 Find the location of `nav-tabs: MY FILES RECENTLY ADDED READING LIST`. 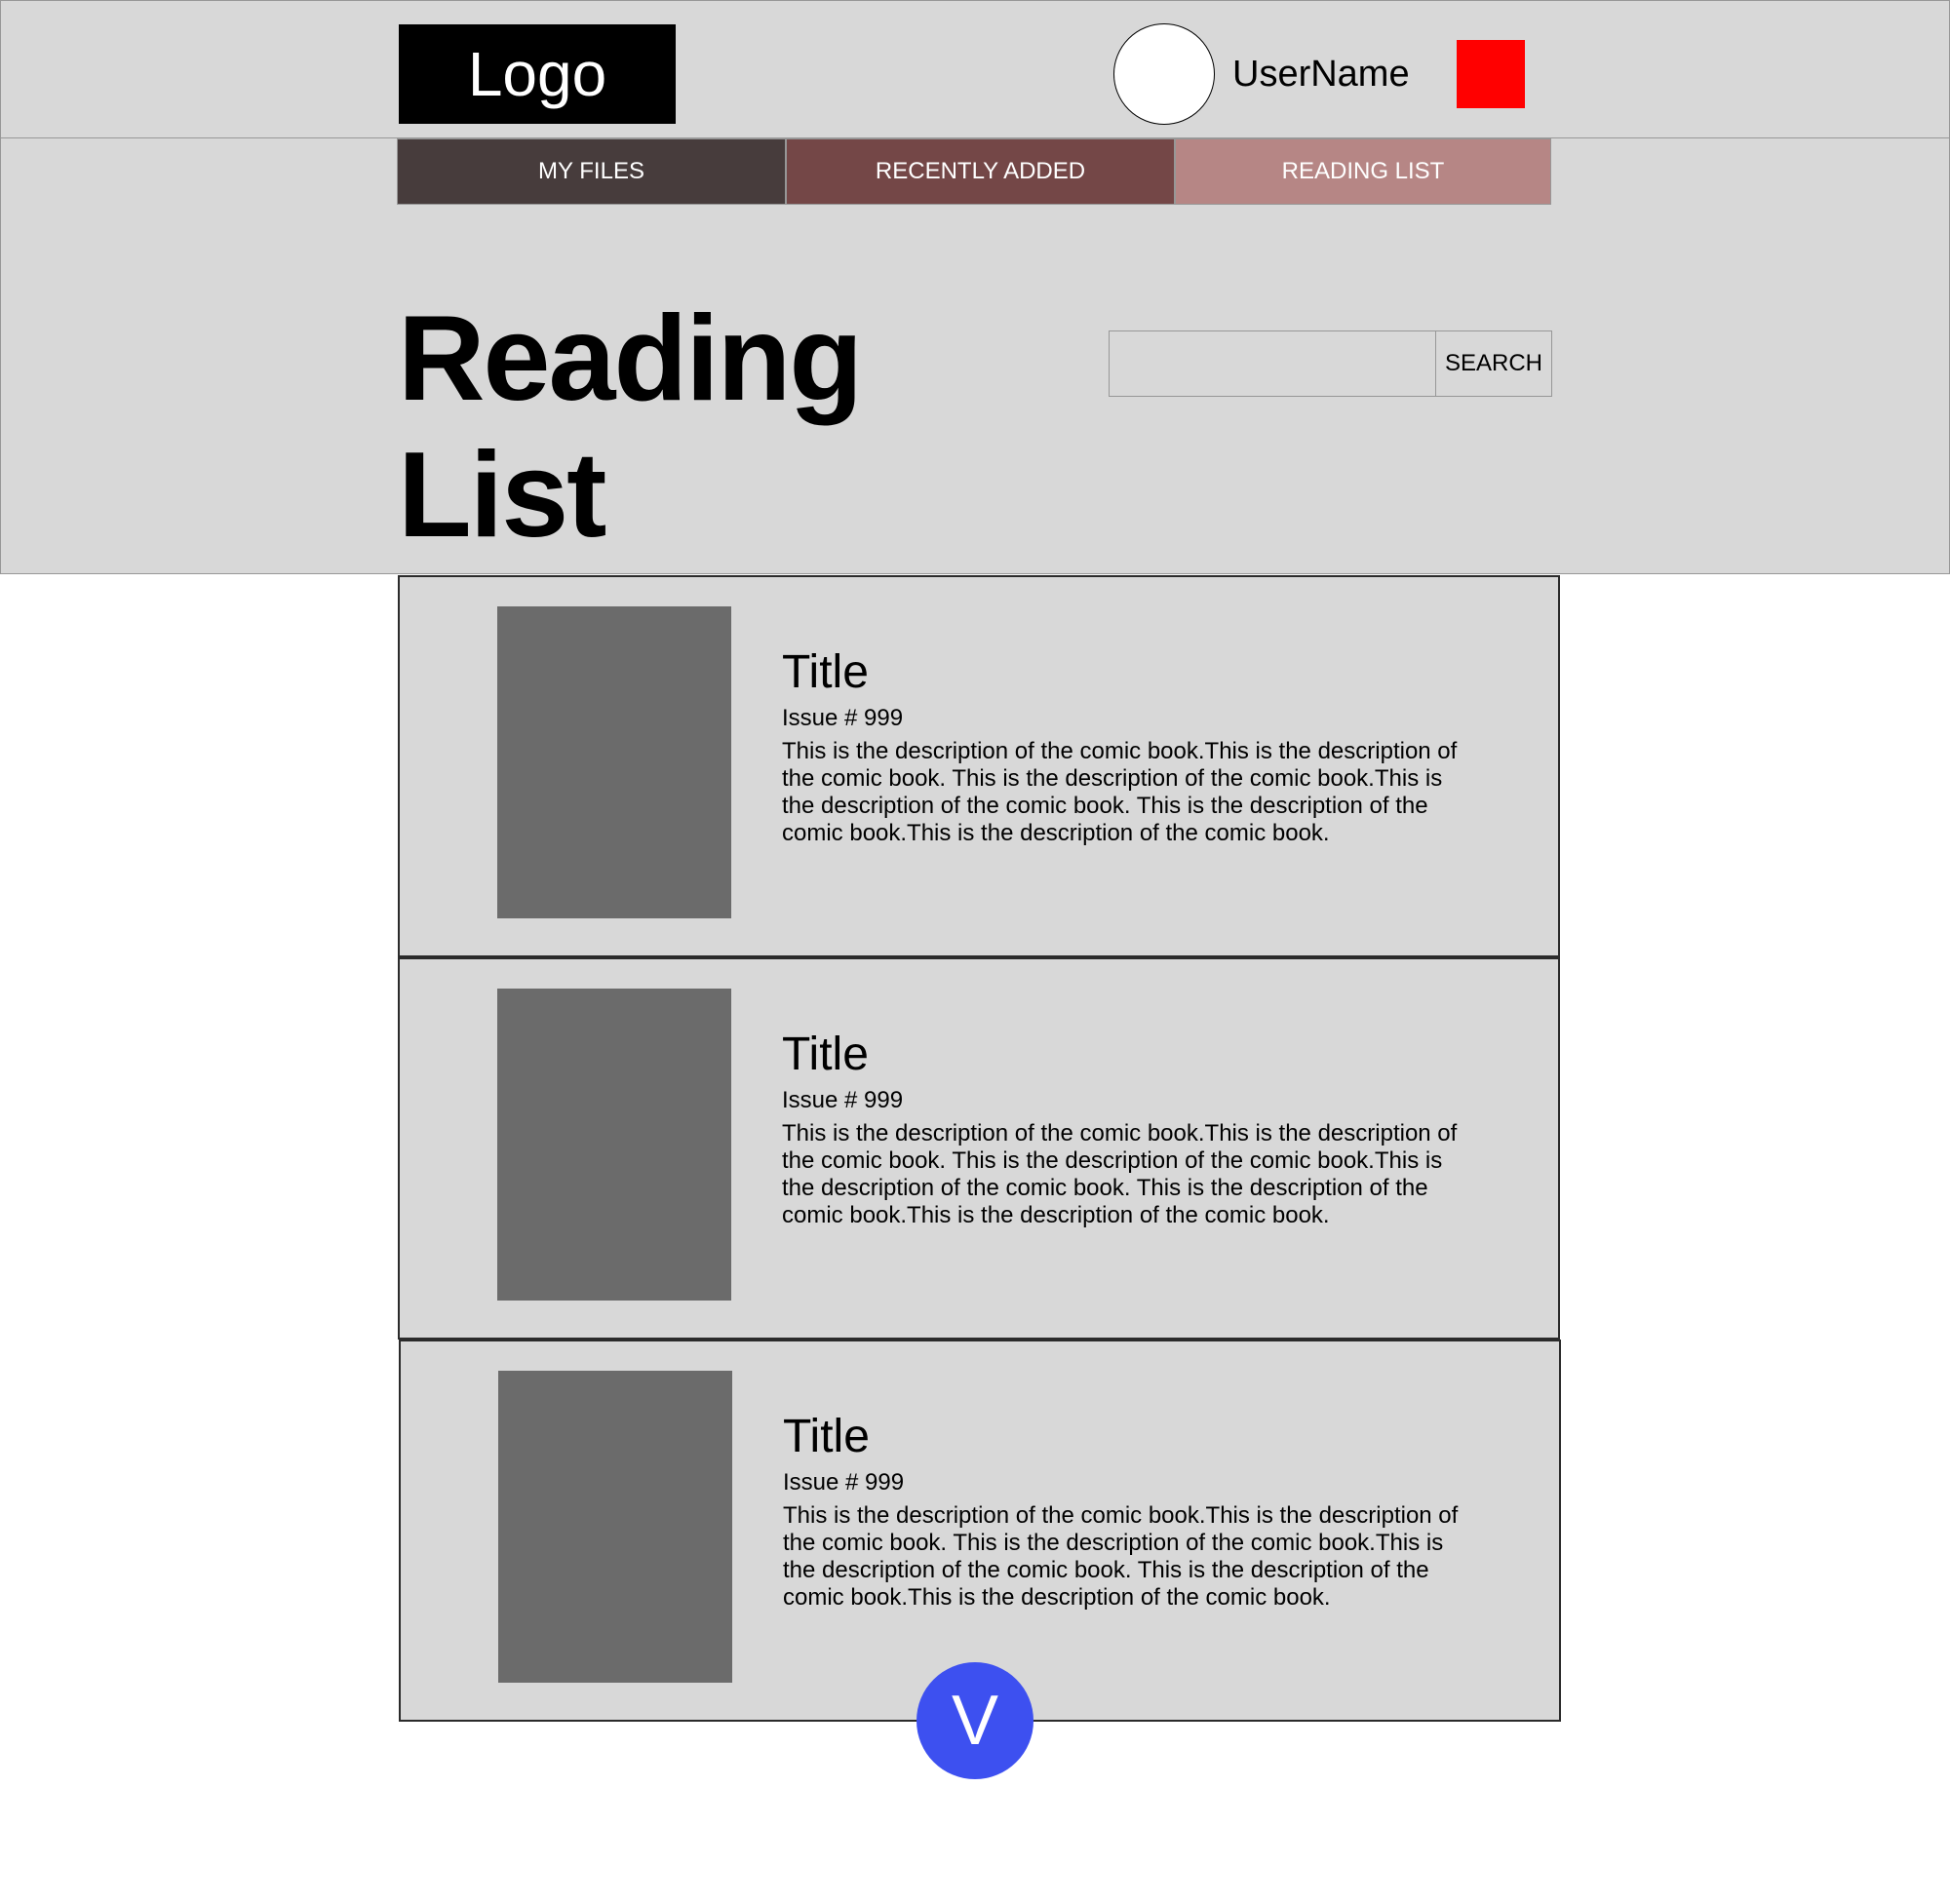

nav-tabs: MY FILES RECENTLY ADDED READING LIST is located at coordinates (974, 171).